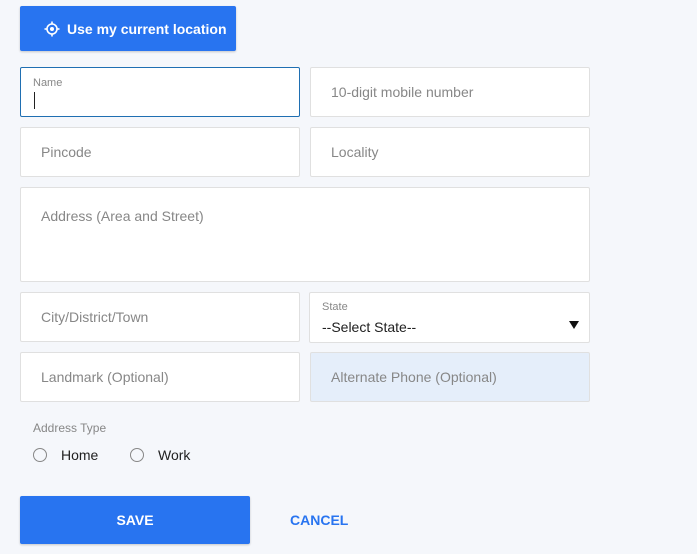  Describe the element at coordinates (355, 152) in the screenshot. I see `locality-placeholder: Locality` at that location.